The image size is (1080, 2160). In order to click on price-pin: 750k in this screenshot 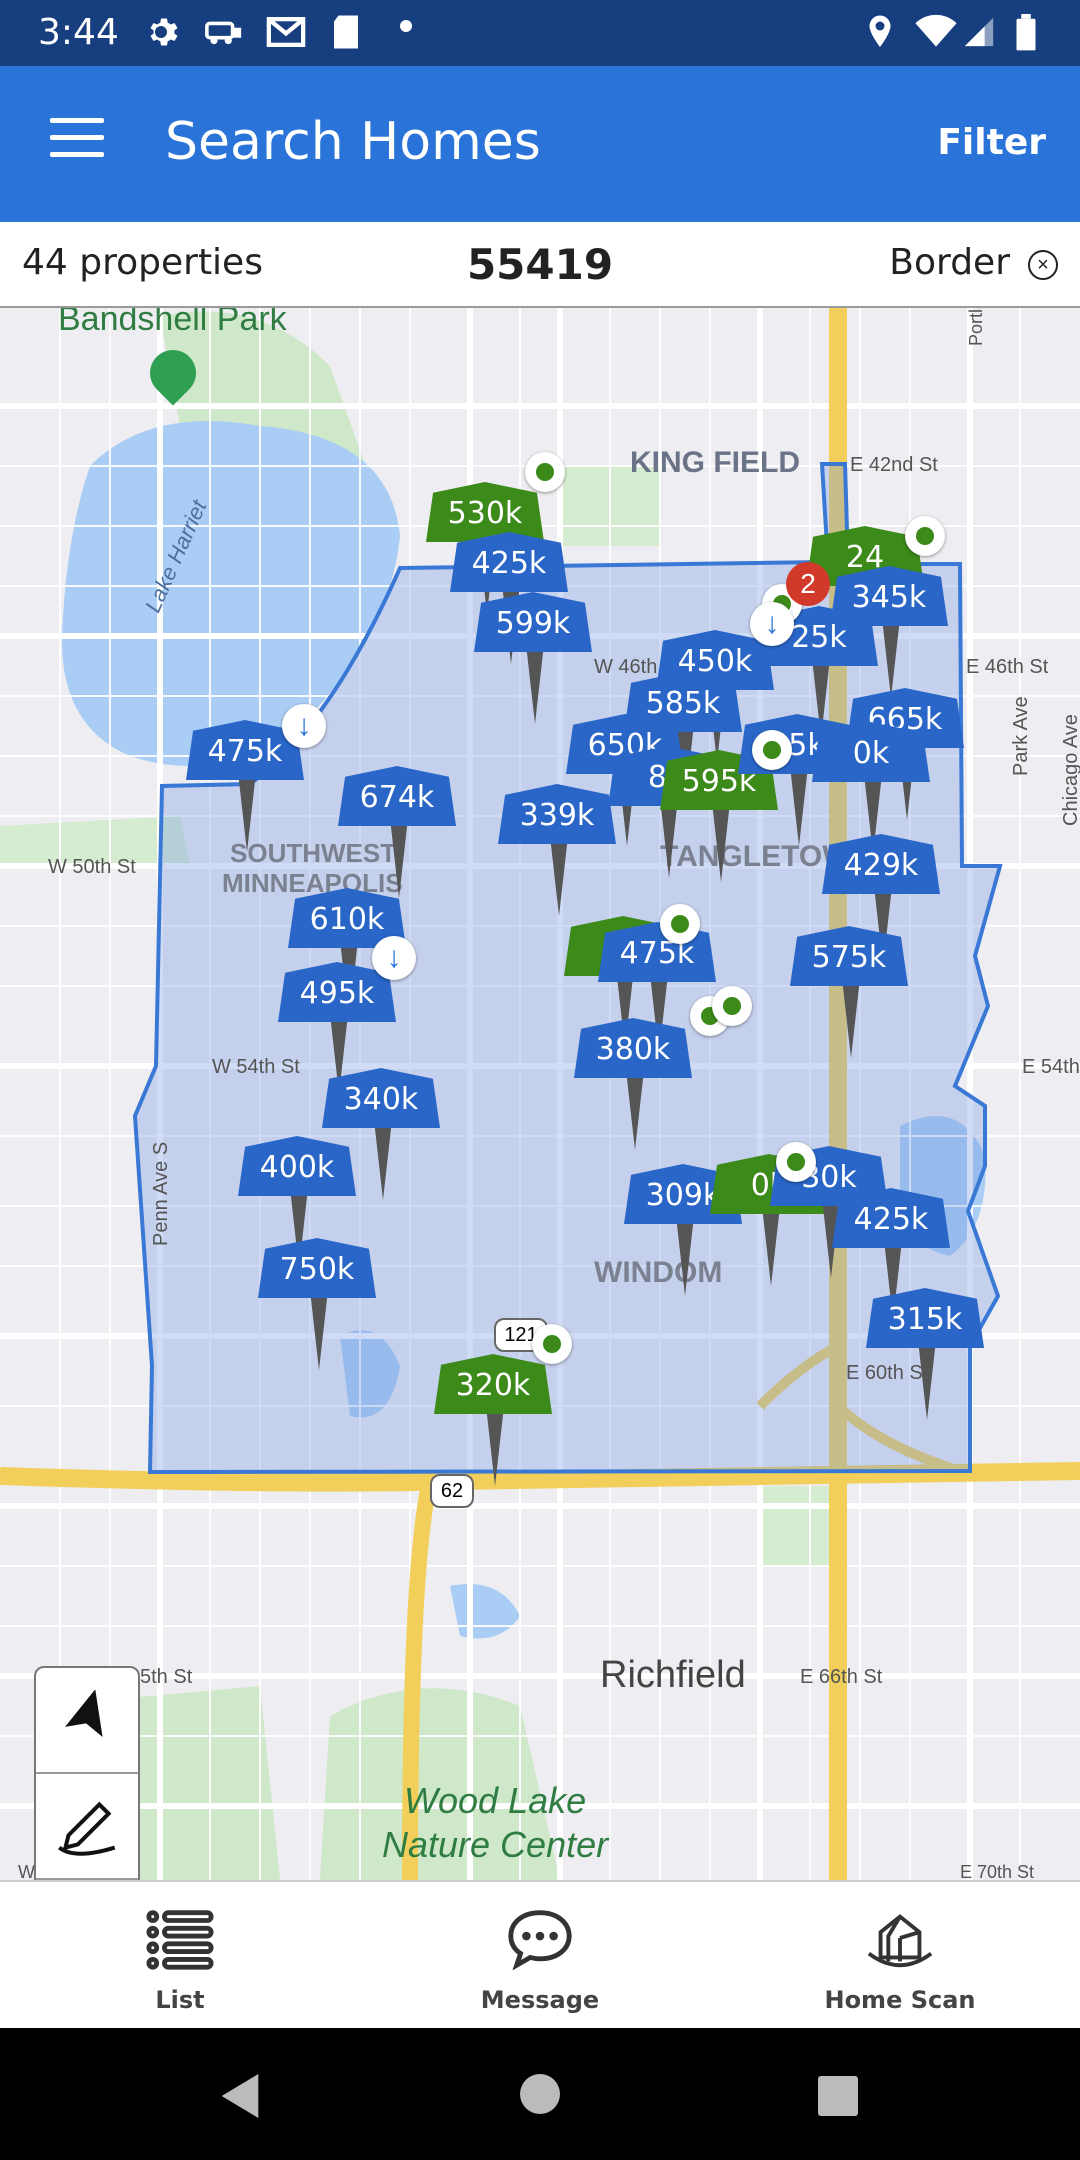, I will do `click(318, 1338)`.